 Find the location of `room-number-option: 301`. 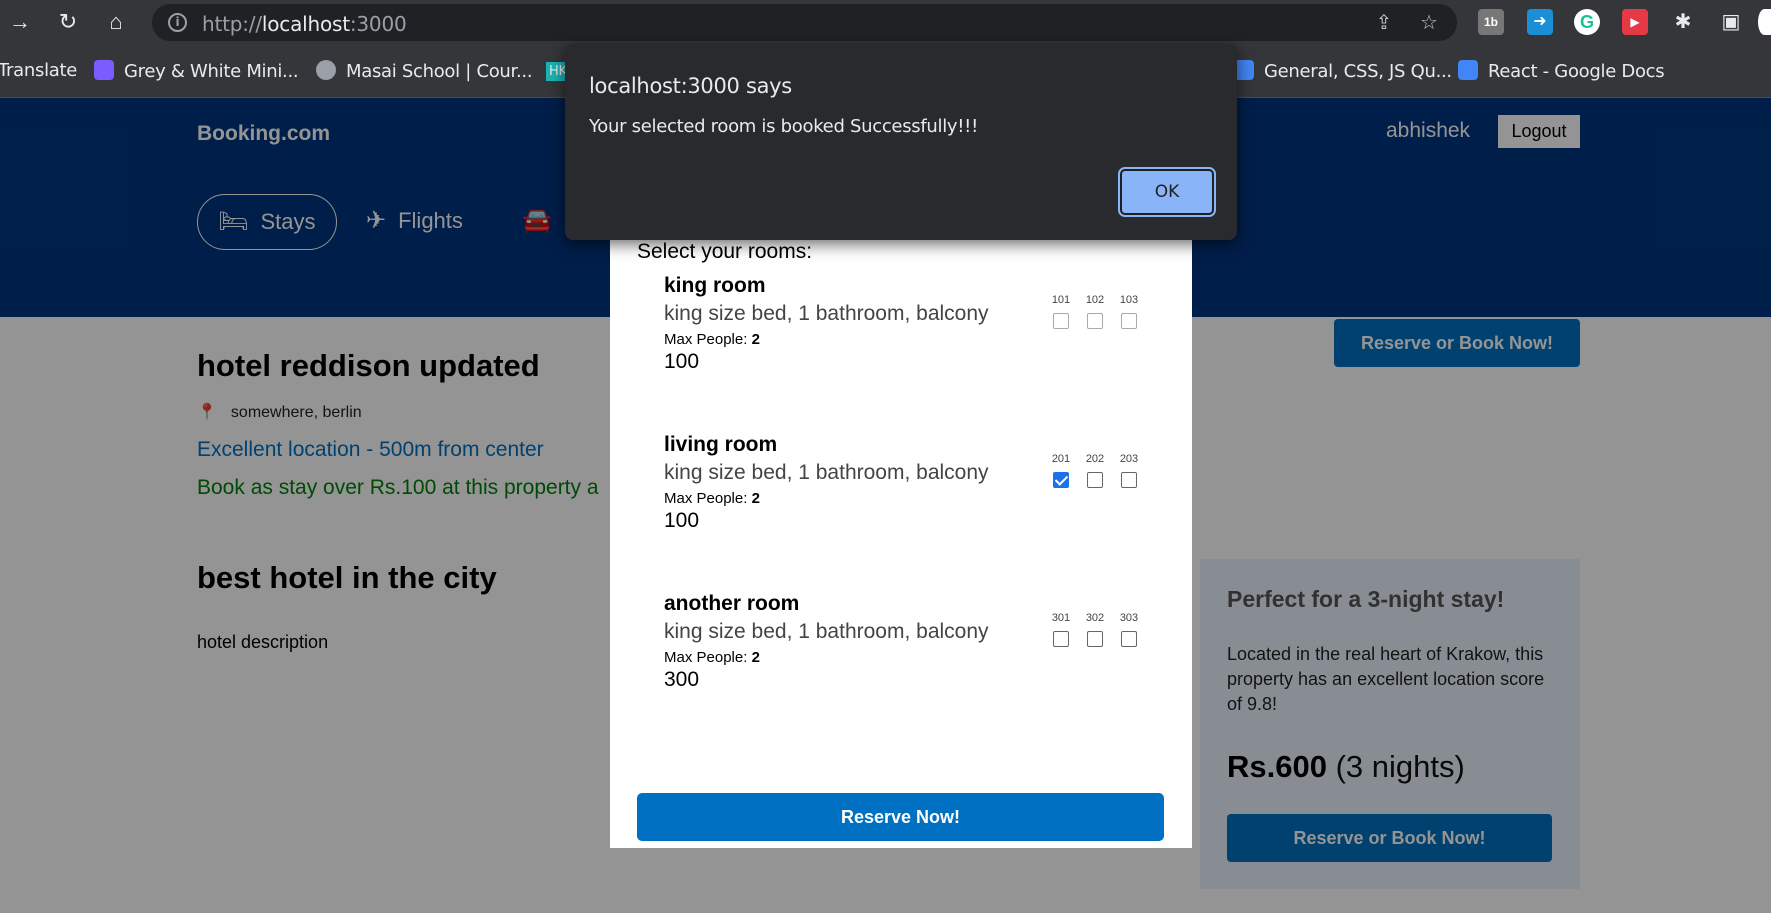

room-number-option: 301 is located at coordinates (1061, 629).